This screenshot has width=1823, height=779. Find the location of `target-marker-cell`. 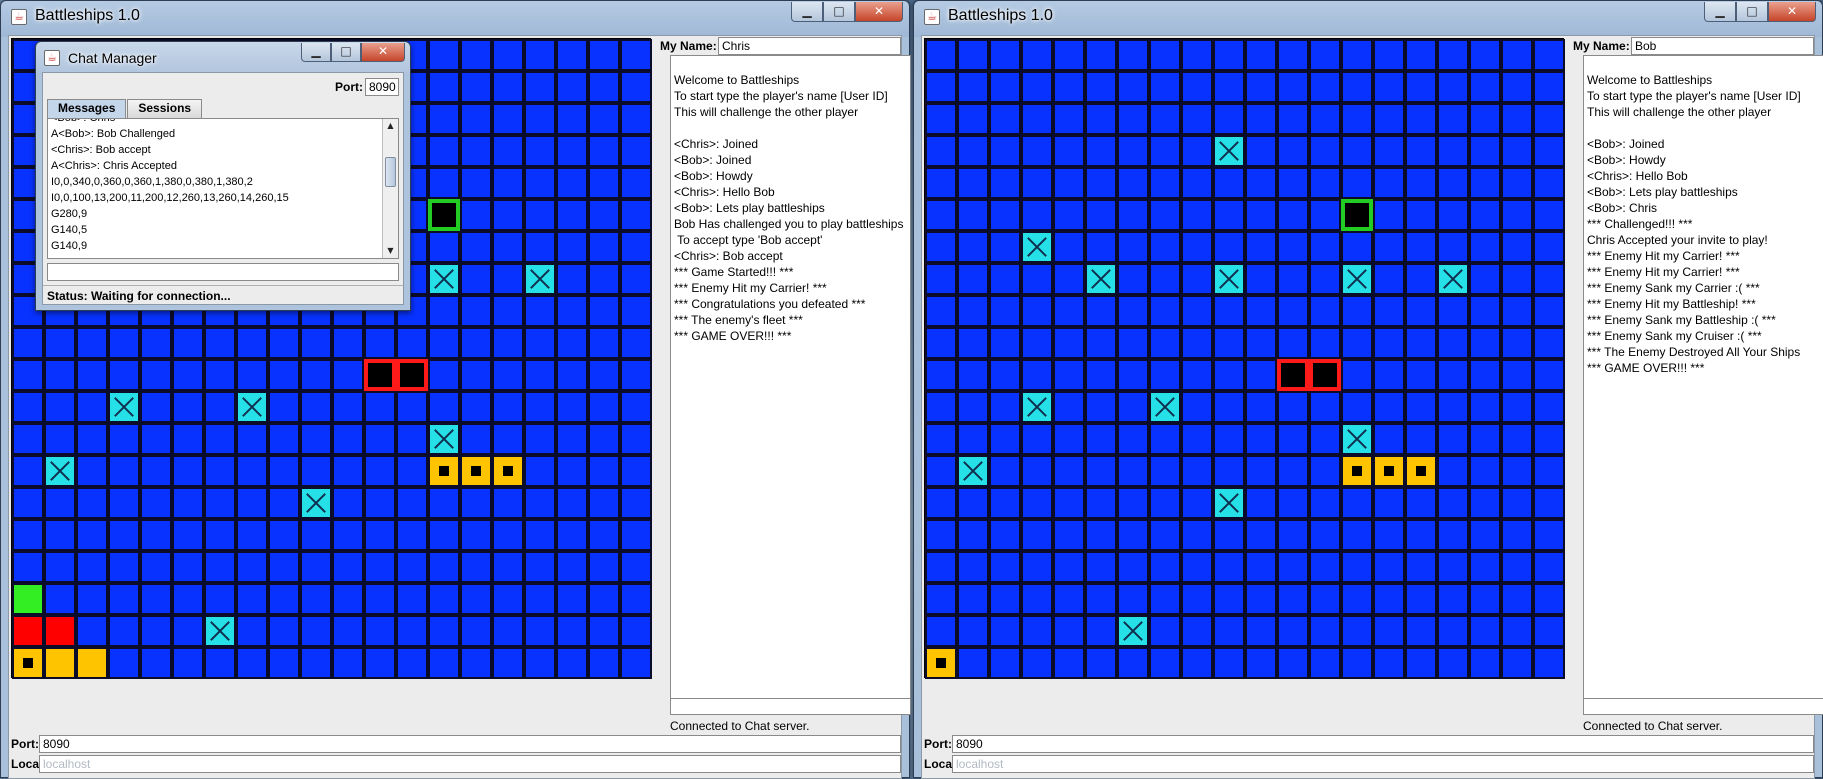

target-marker-cell is located at coordinates (1357, 215).